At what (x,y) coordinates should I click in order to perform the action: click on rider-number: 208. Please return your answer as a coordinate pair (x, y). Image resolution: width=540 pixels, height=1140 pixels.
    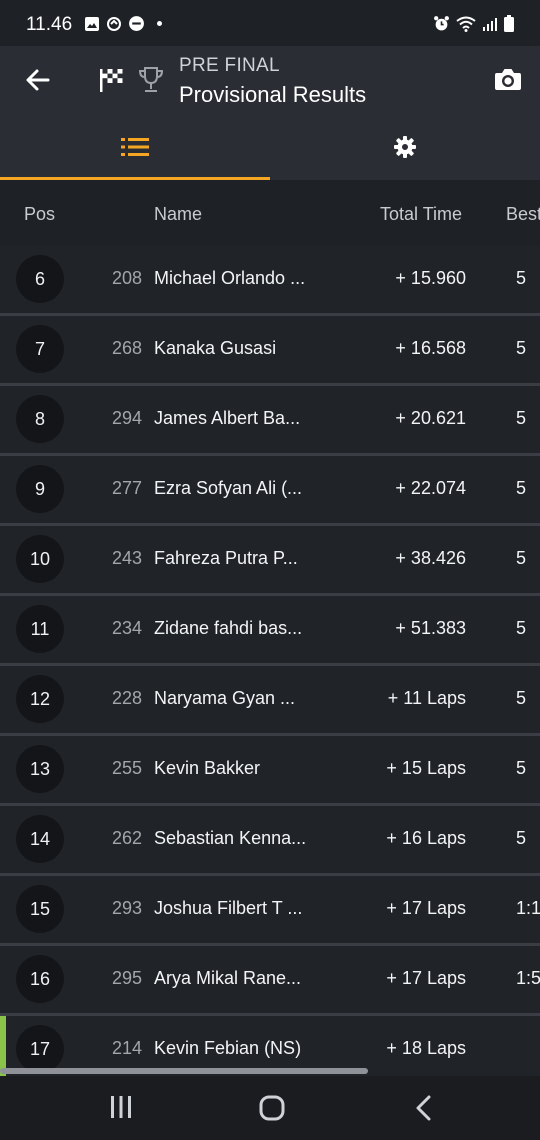
    Looking at the image, I should click on (127, 278).